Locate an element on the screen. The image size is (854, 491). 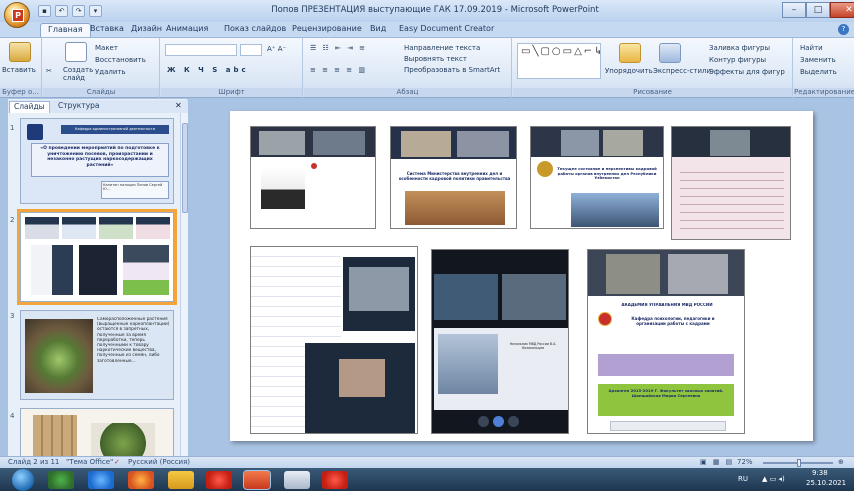
tab-view: Вид is located at coordinates (378, 28).